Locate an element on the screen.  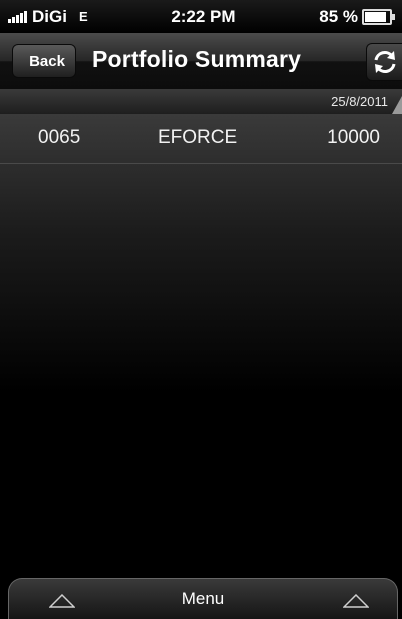
stock-code: 0065 is located at coordinates (59, 137).